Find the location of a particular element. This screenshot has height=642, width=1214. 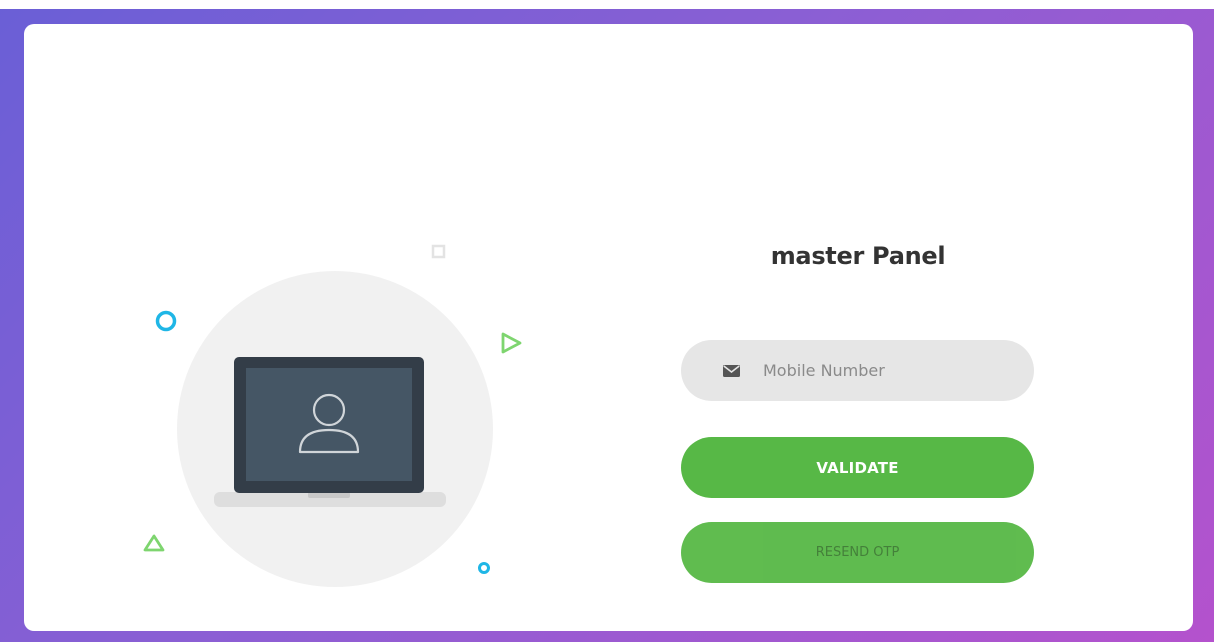

decor-triangle-green-right is located at coordinates (511, 343).